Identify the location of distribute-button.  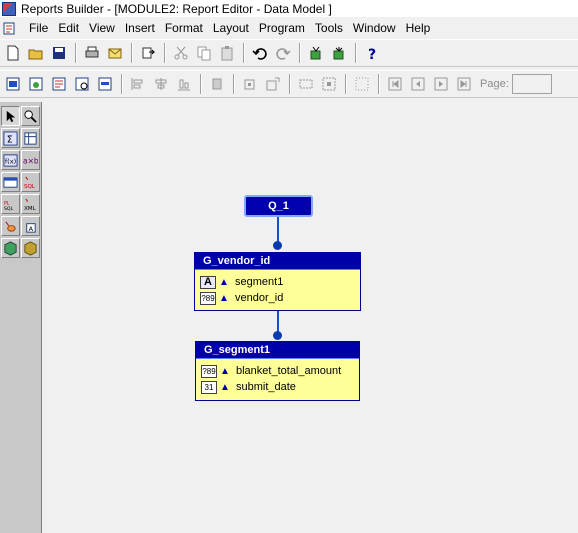
(329, 84).